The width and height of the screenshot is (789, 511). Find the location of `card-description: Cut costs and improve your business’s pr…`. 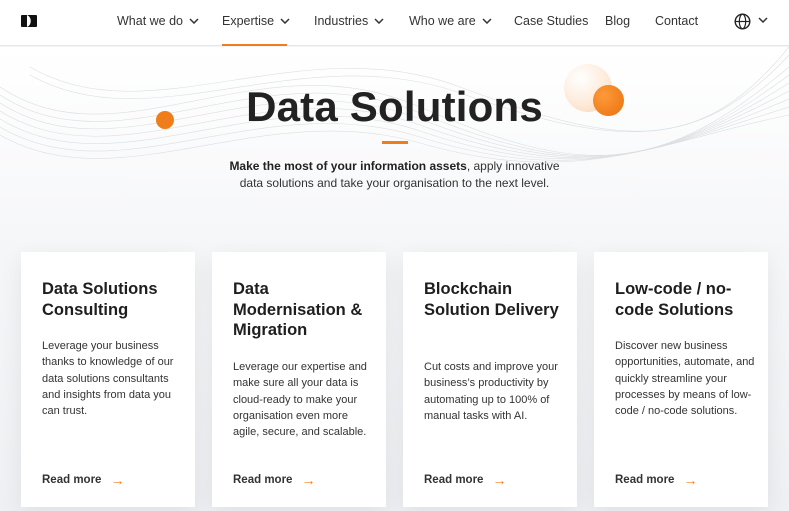

card-description: Cut costs and improve your business’s pr… is located at coordinates (491, 391).